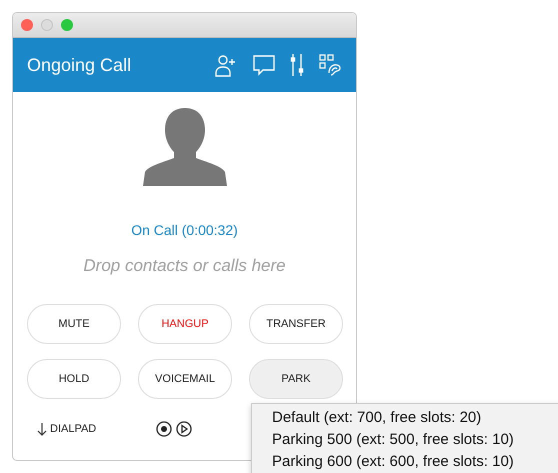 The height and width of the screenshot is (473, 558). What do you see at coordinates (330, 65) in the screenshot?
I see `grid-ear-icon` at bounding box center [330, 65].